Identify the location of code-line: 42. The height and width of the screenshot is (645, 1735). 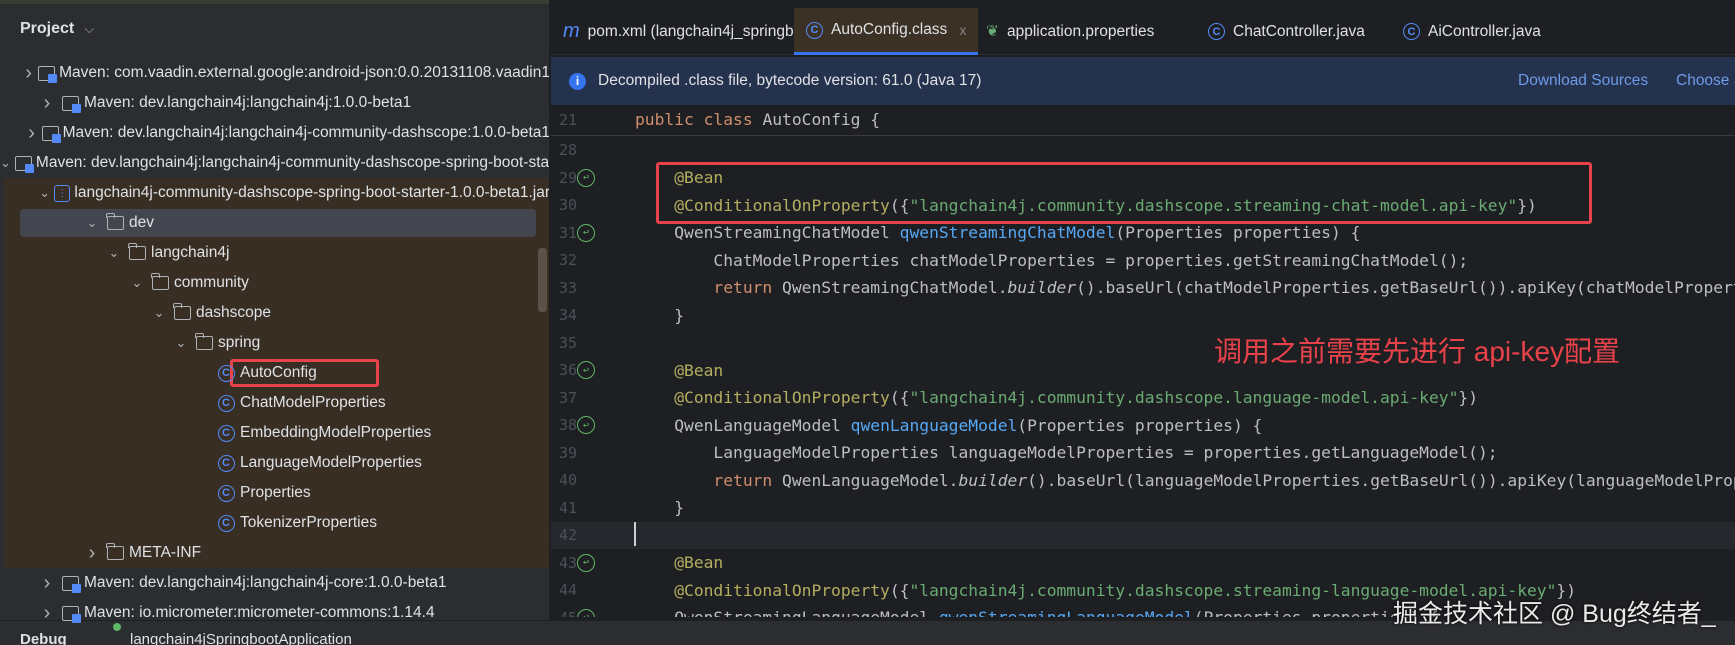
(1143, 535).